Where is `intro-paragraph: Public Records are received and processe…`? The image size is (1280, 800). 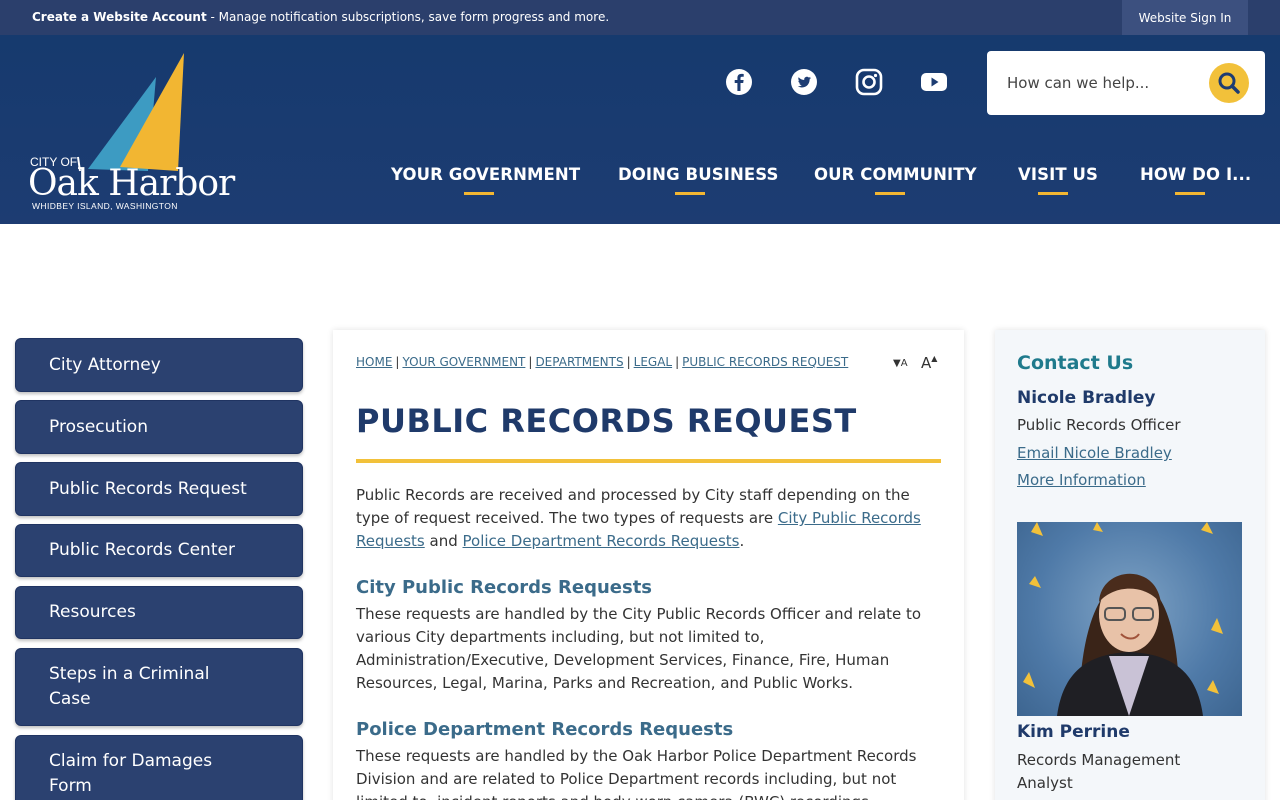 intro-paragraph: Public Records are received and processe… is located at coordinates (648, 518).